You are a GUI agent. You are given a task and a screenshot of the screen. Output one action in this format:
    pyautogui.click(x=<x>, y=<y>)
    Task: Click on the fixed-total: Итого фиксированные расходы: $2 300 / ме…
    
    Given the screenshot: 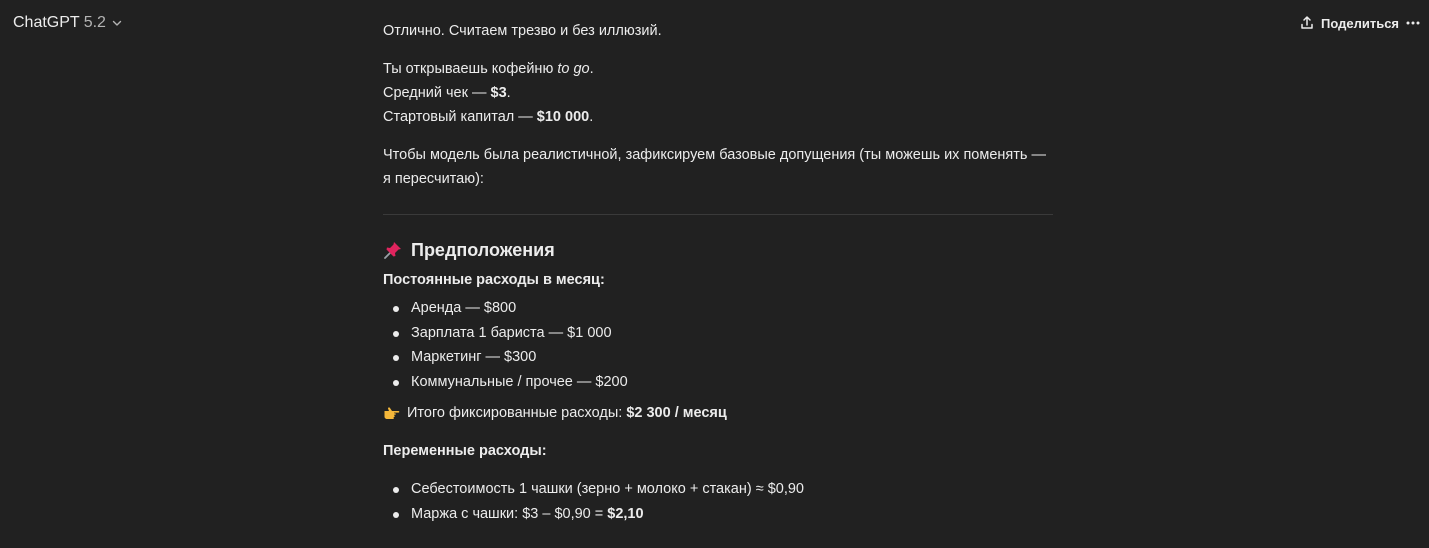 What is the action you would take?
    pyautogui.click(x=718, y=413)
    